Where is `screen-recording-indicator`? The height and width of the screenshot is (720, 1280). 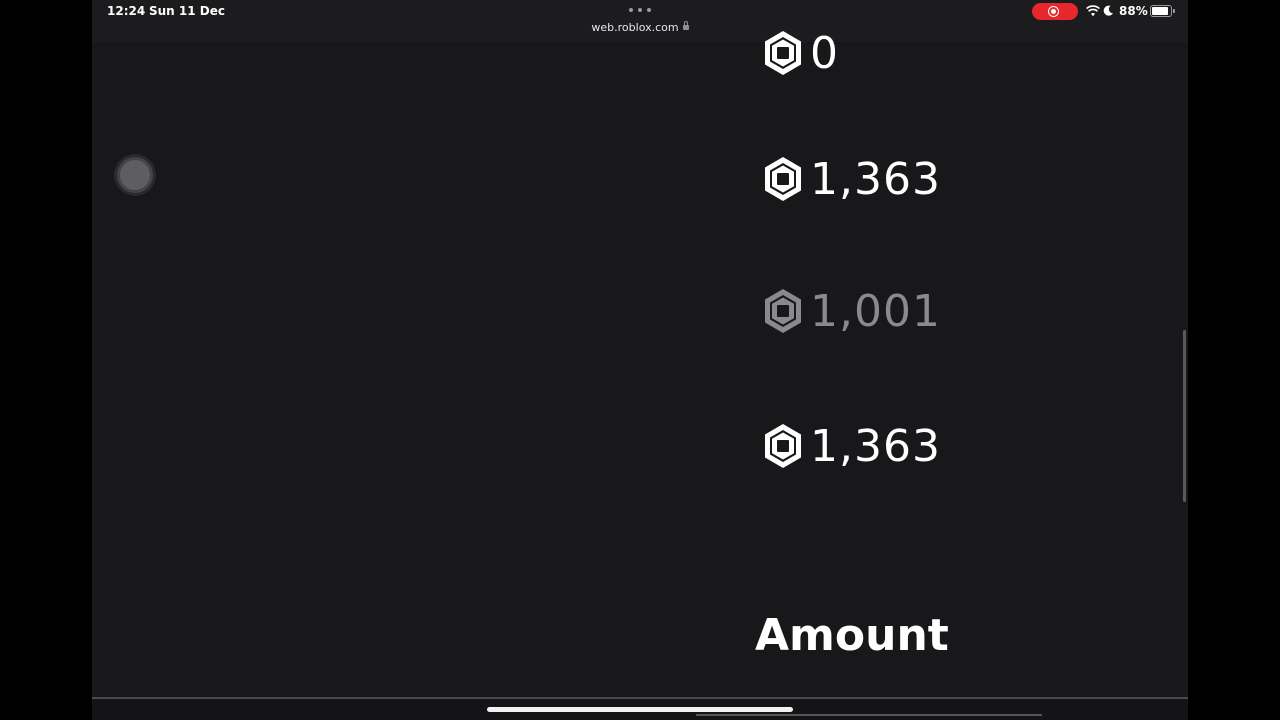 screen-recording-indicator is located at coordinates (1055, 11).